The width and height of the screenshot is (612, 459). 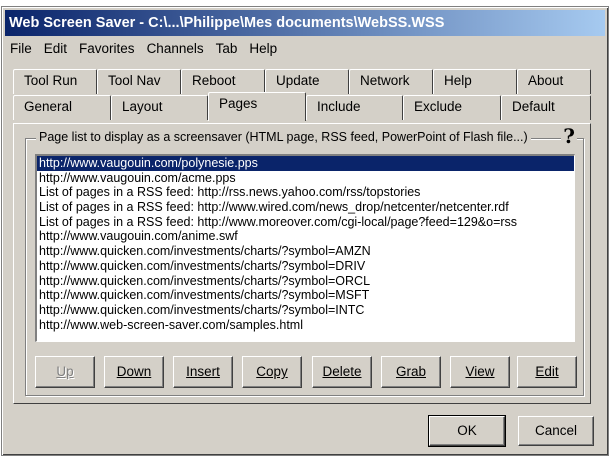 What do you see at coordinates (257, 106) in the screenshot?
I see `tab-pages: Pages` at bounding box center [257, 106].